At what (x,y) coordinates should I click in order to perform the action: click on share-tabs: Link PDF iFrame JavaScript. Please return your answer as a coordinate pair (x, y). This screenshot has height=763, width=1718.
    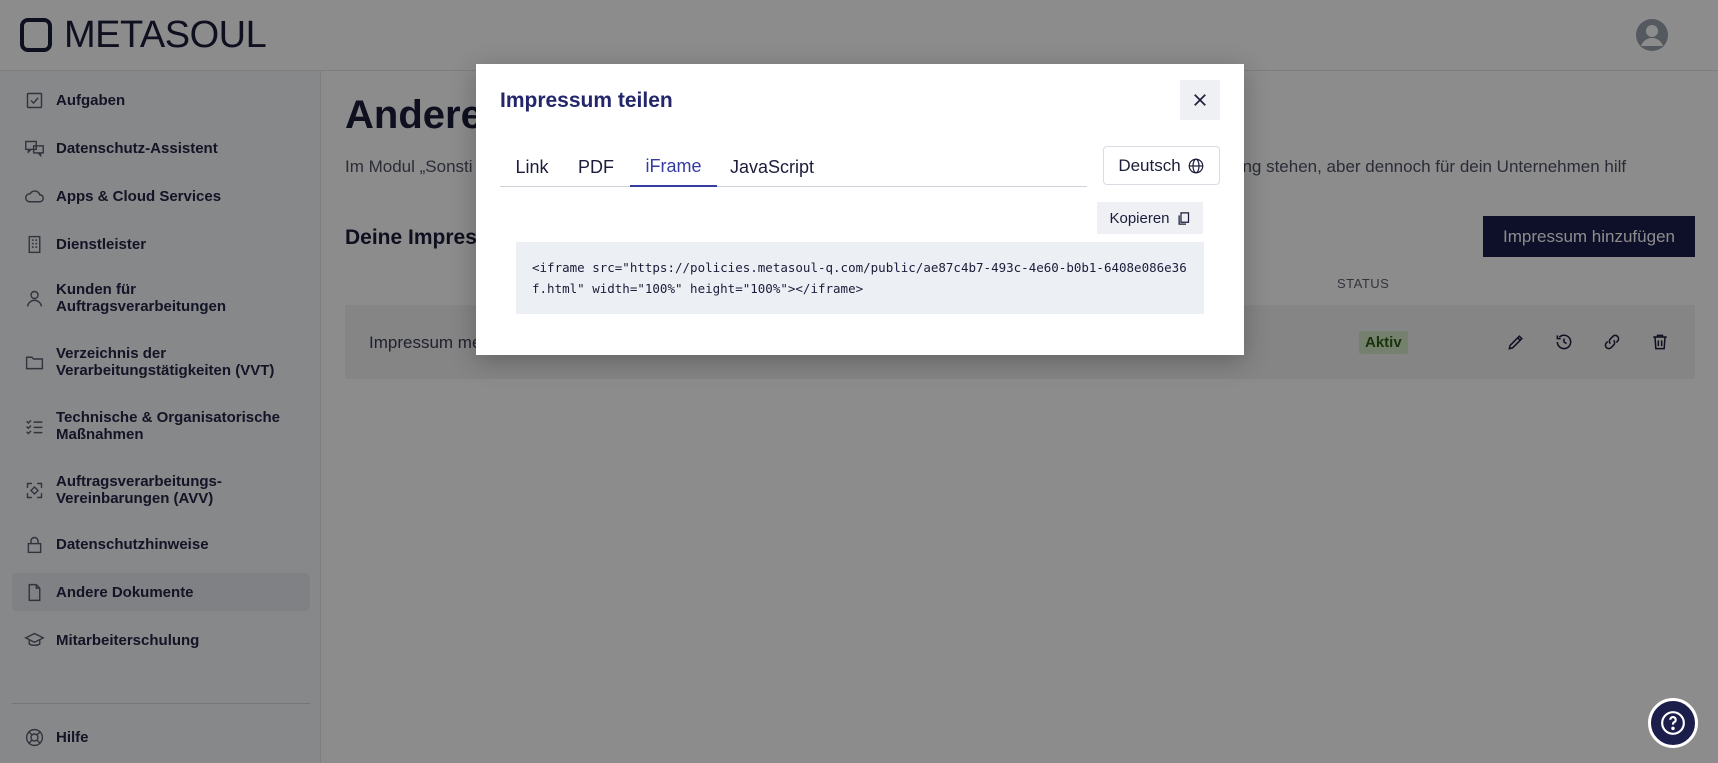
    Looking at the image, I should click on (793, 167).